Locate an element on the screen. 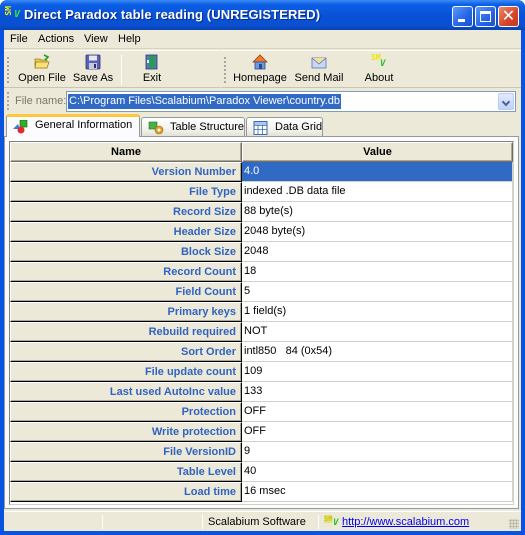  tab-label: Table Structure is located at coordinates (207, 127).